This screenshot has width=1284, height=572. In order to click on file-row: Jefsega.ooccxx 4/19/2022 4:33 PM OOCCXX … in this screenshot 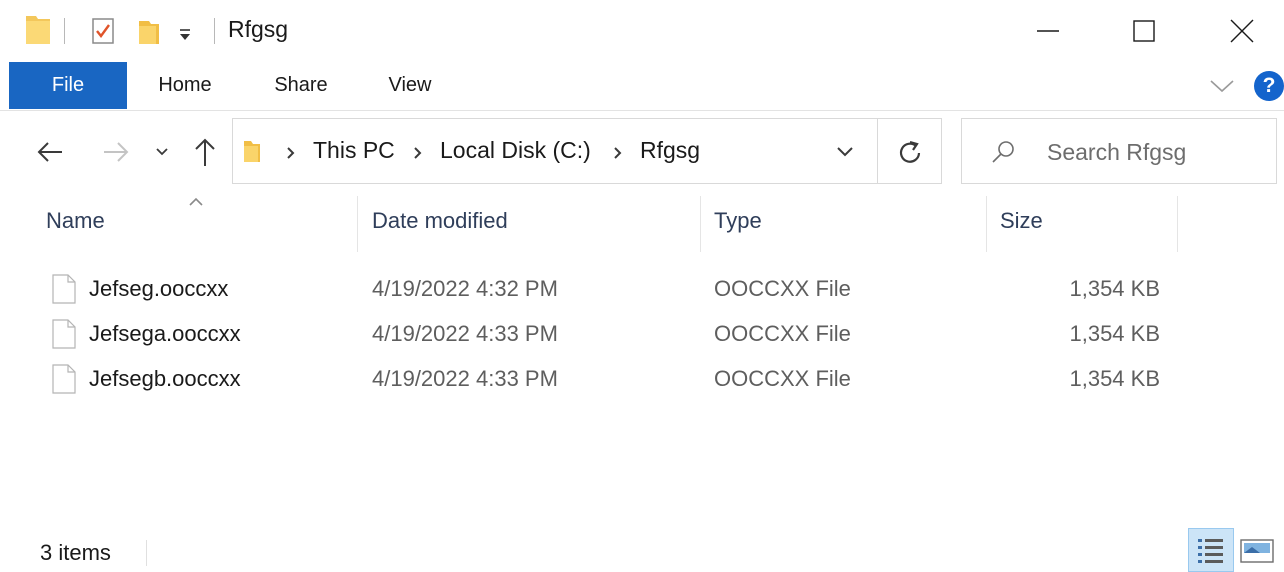, I will do `click(610, 335)`.